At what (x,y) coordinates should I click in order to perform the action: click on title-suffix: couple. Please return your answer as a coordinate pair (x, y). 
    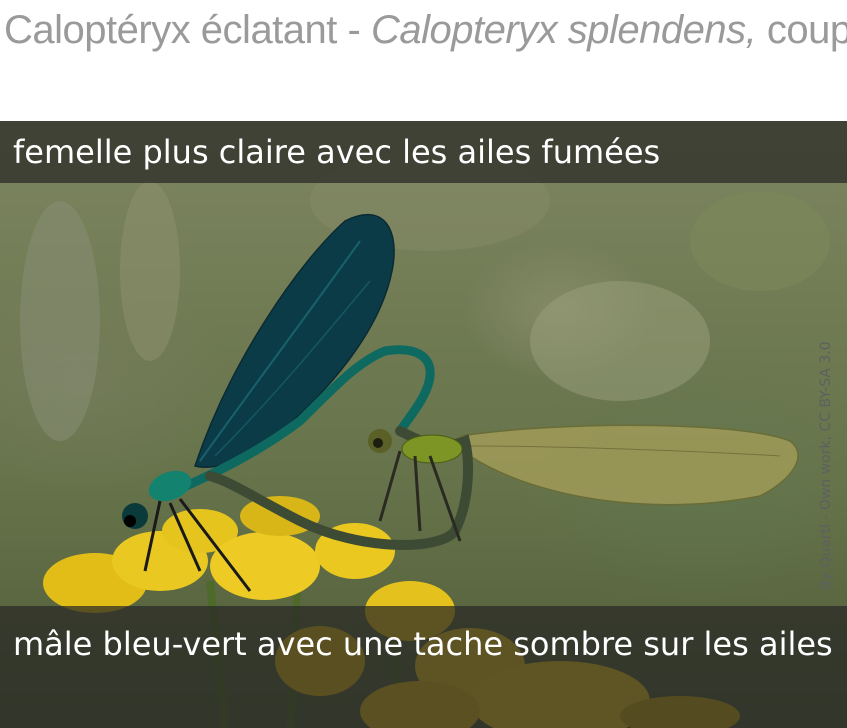
    Looking at the image, I should click on (806, 30).